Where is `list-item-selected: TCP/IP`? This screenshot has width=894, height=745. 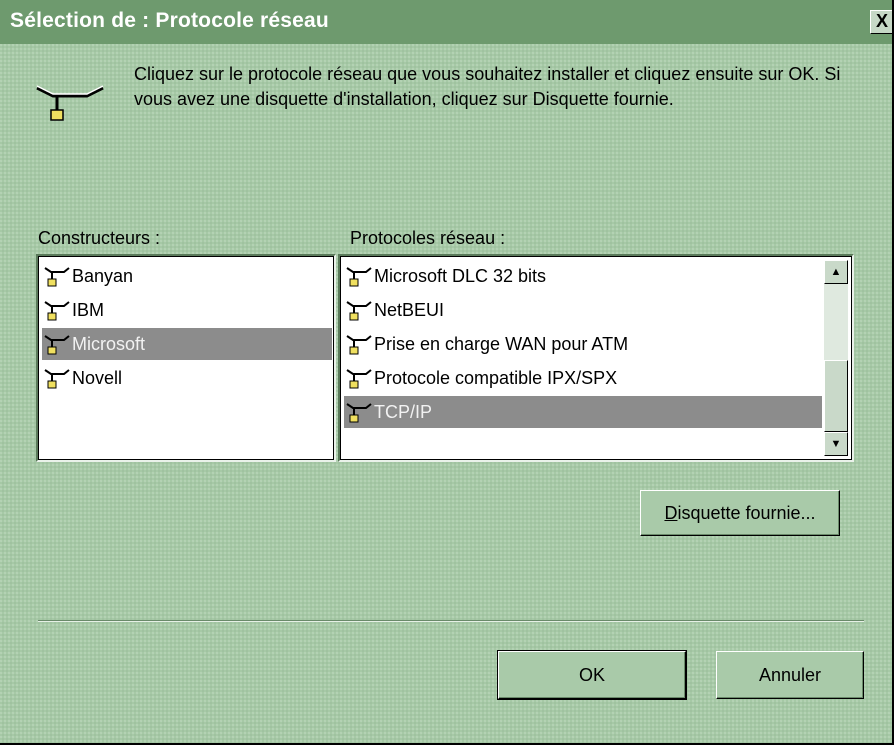
list-item-selected: TCP/IP is located at coordinates (583, 412).